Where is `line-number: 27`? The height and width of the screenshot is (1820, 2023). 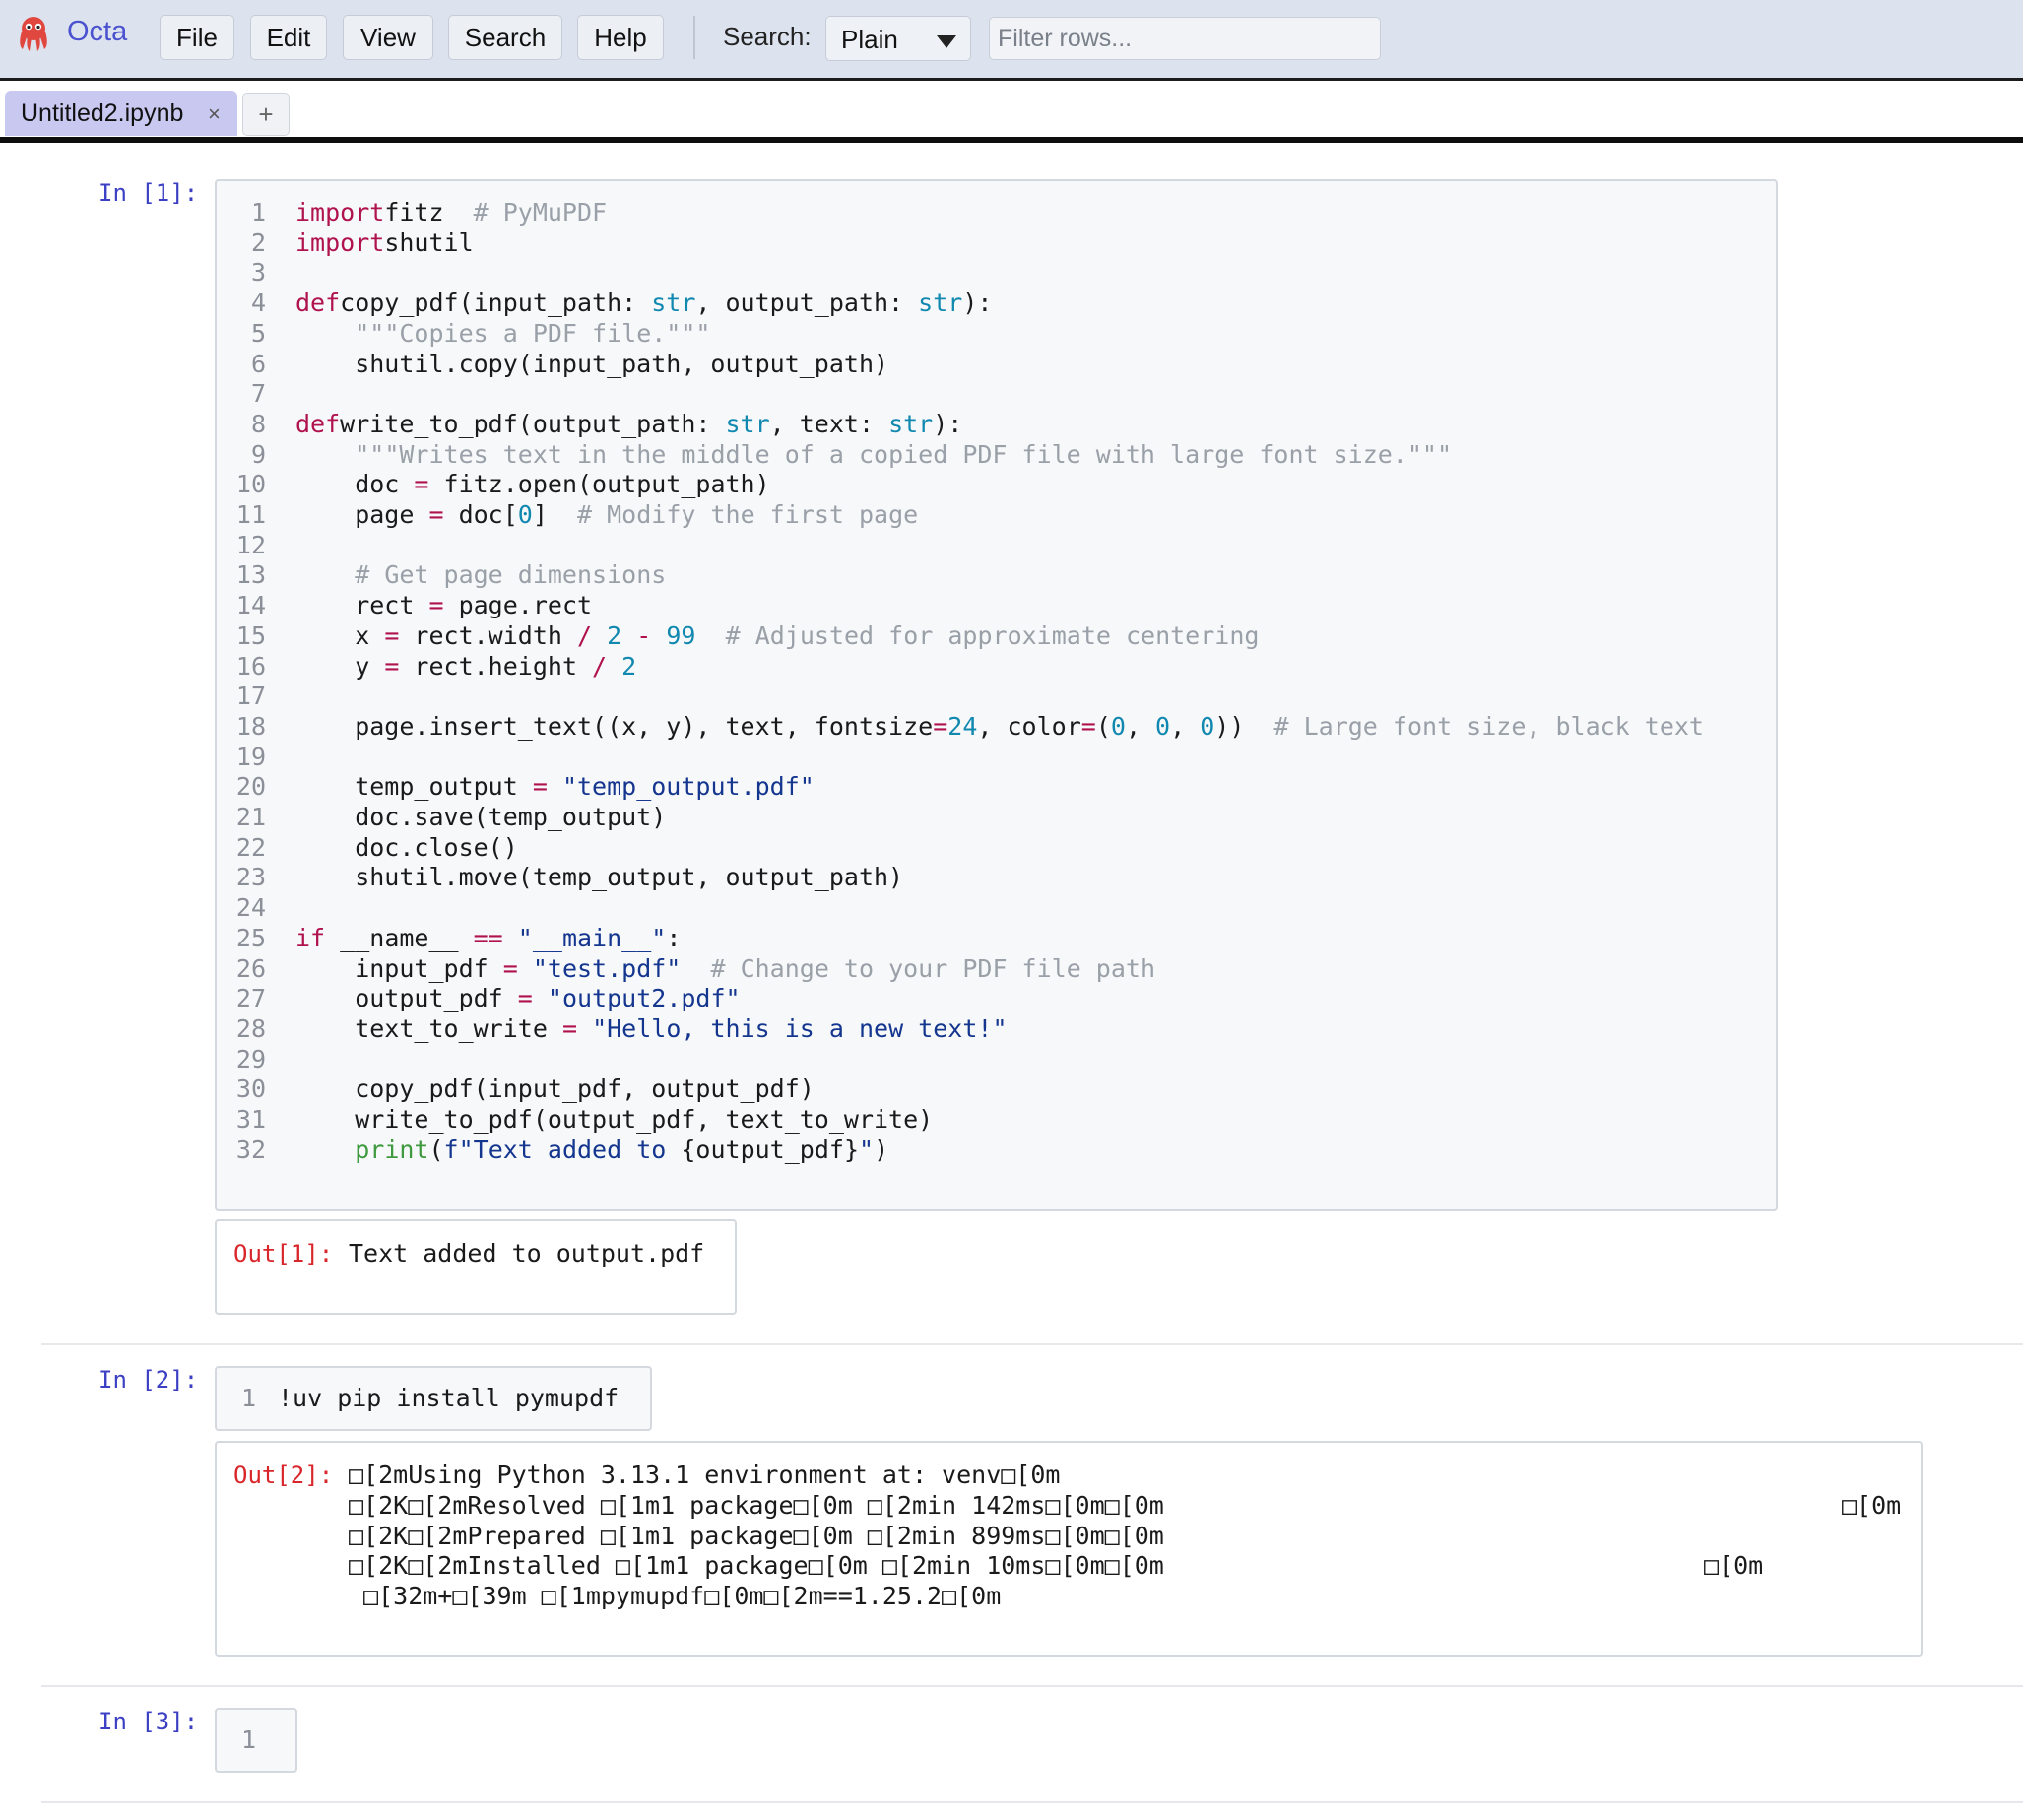
line-number: 27 is located at coordinates (251, 998).